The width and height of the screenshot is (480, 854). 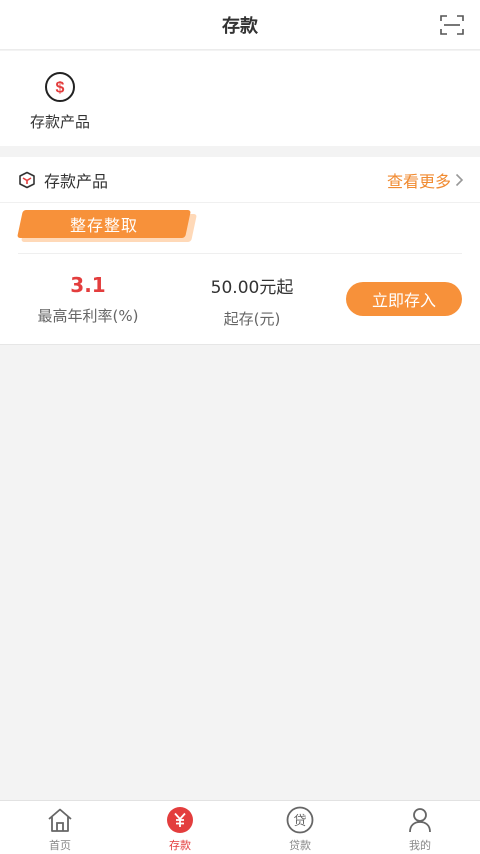 I want to click on page-title: 存款, so click(x=240, y=26).